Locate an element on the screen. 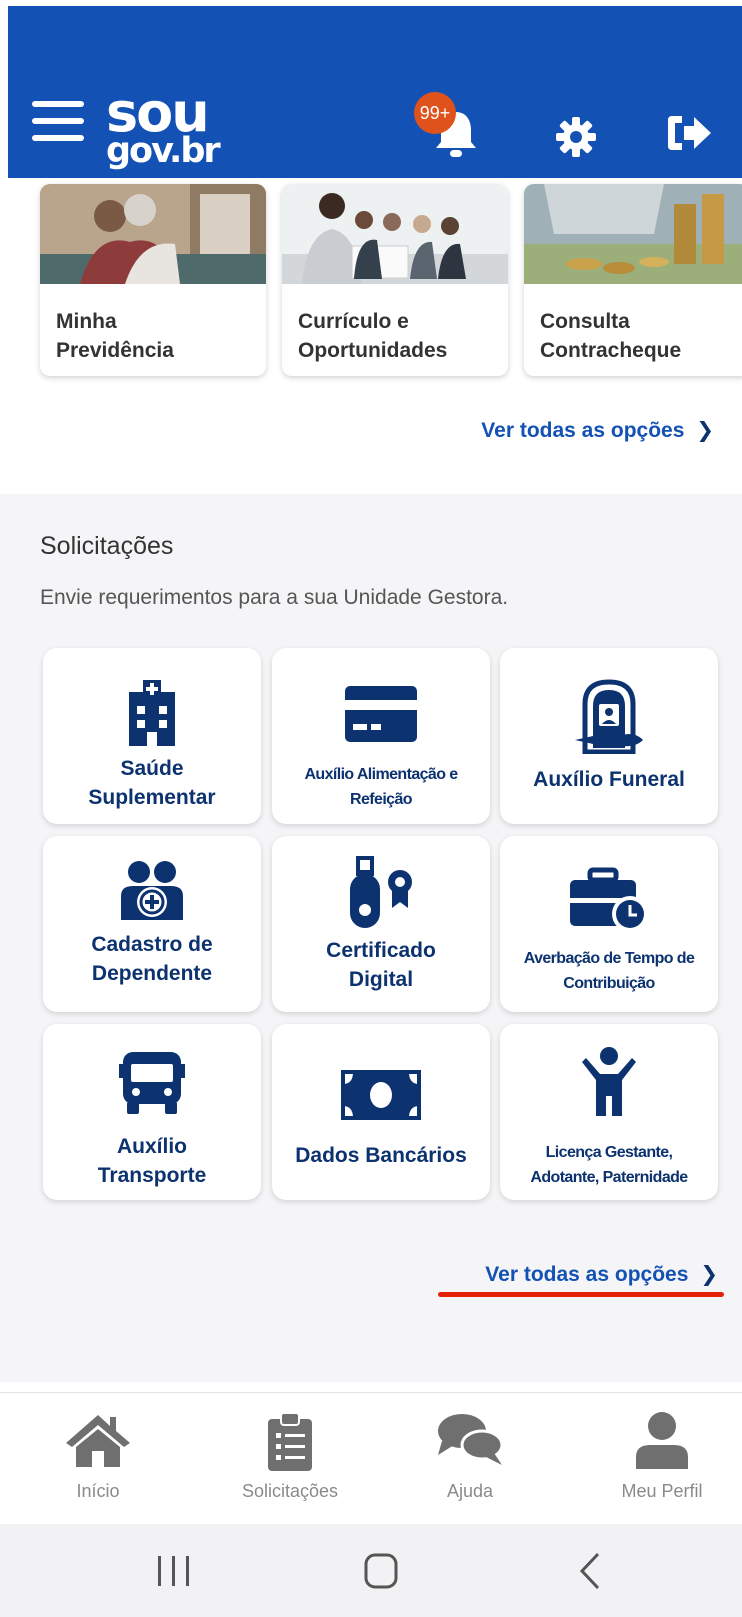 This screenshot has width=742, height=1617. nav-inicio: Início is located at coordinates (98, 1459).